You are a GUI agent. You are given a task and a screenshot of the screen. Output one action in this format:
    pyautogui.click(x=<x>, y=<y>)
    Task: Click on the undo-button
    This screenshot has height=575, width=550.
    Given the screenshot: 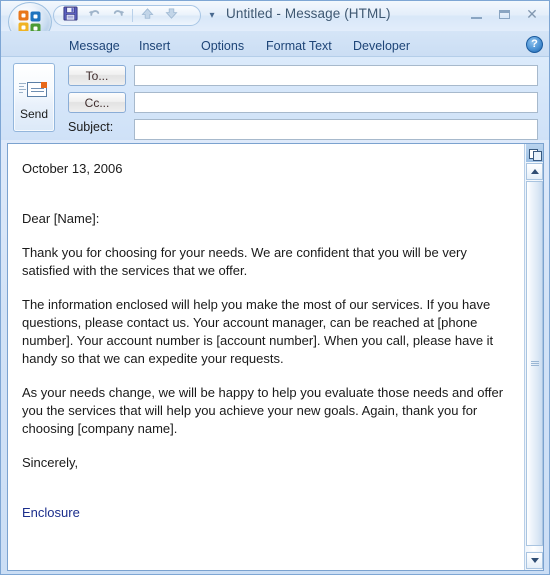 What is the action you would take?
    pyautogui.click(x=94, y=15)
    